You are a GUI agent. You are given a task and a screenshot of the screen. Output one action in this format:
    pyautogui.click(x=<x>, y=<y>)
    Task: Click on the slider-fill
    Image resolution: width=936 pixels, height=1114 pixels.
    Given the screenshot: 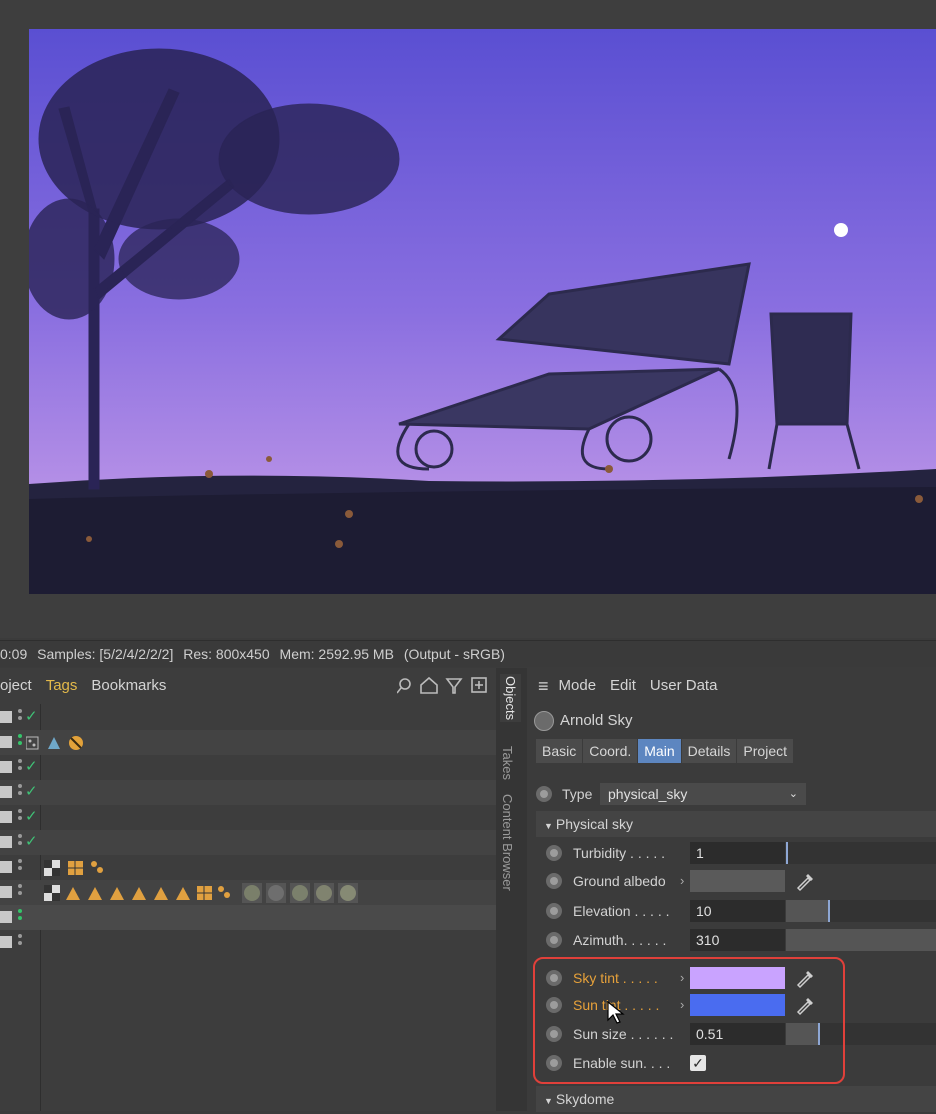 What is the action you would take?
    pyautogui.click(x=807, y=911)
    